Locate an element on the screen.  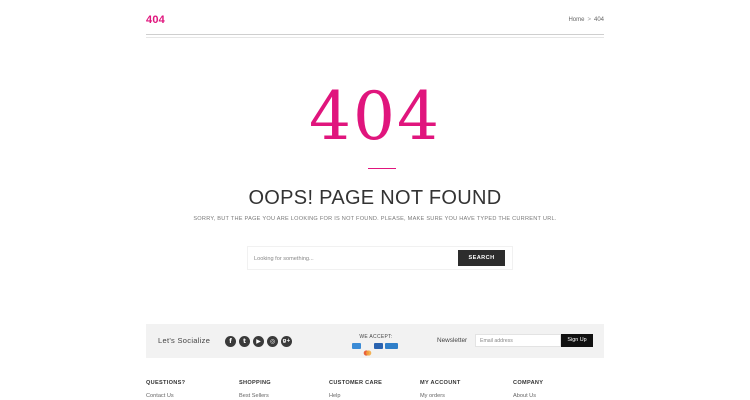
footer-column-company: COMPANY About Us is located at coordinates (528, 389).